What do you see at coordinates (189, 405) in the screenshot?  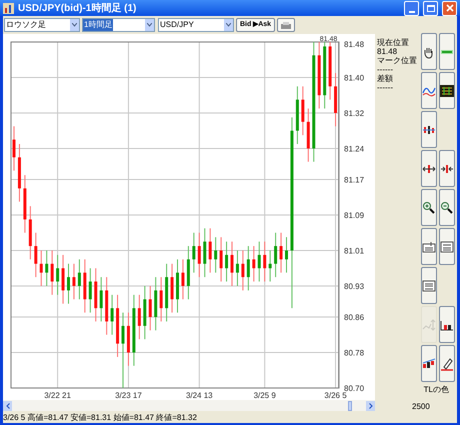 I see `horizontal-scrollbar` at bounding box center [189, 405].